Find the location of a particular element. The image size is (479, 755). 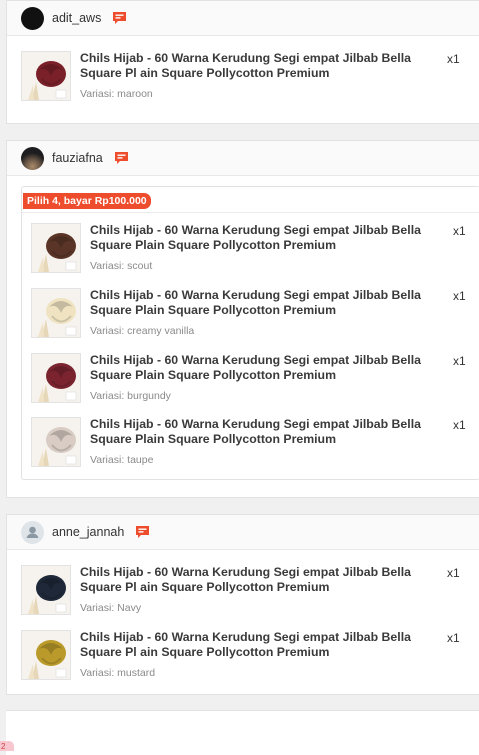

product-variant: Variasi: maroon is located at coordinates (116, 94).